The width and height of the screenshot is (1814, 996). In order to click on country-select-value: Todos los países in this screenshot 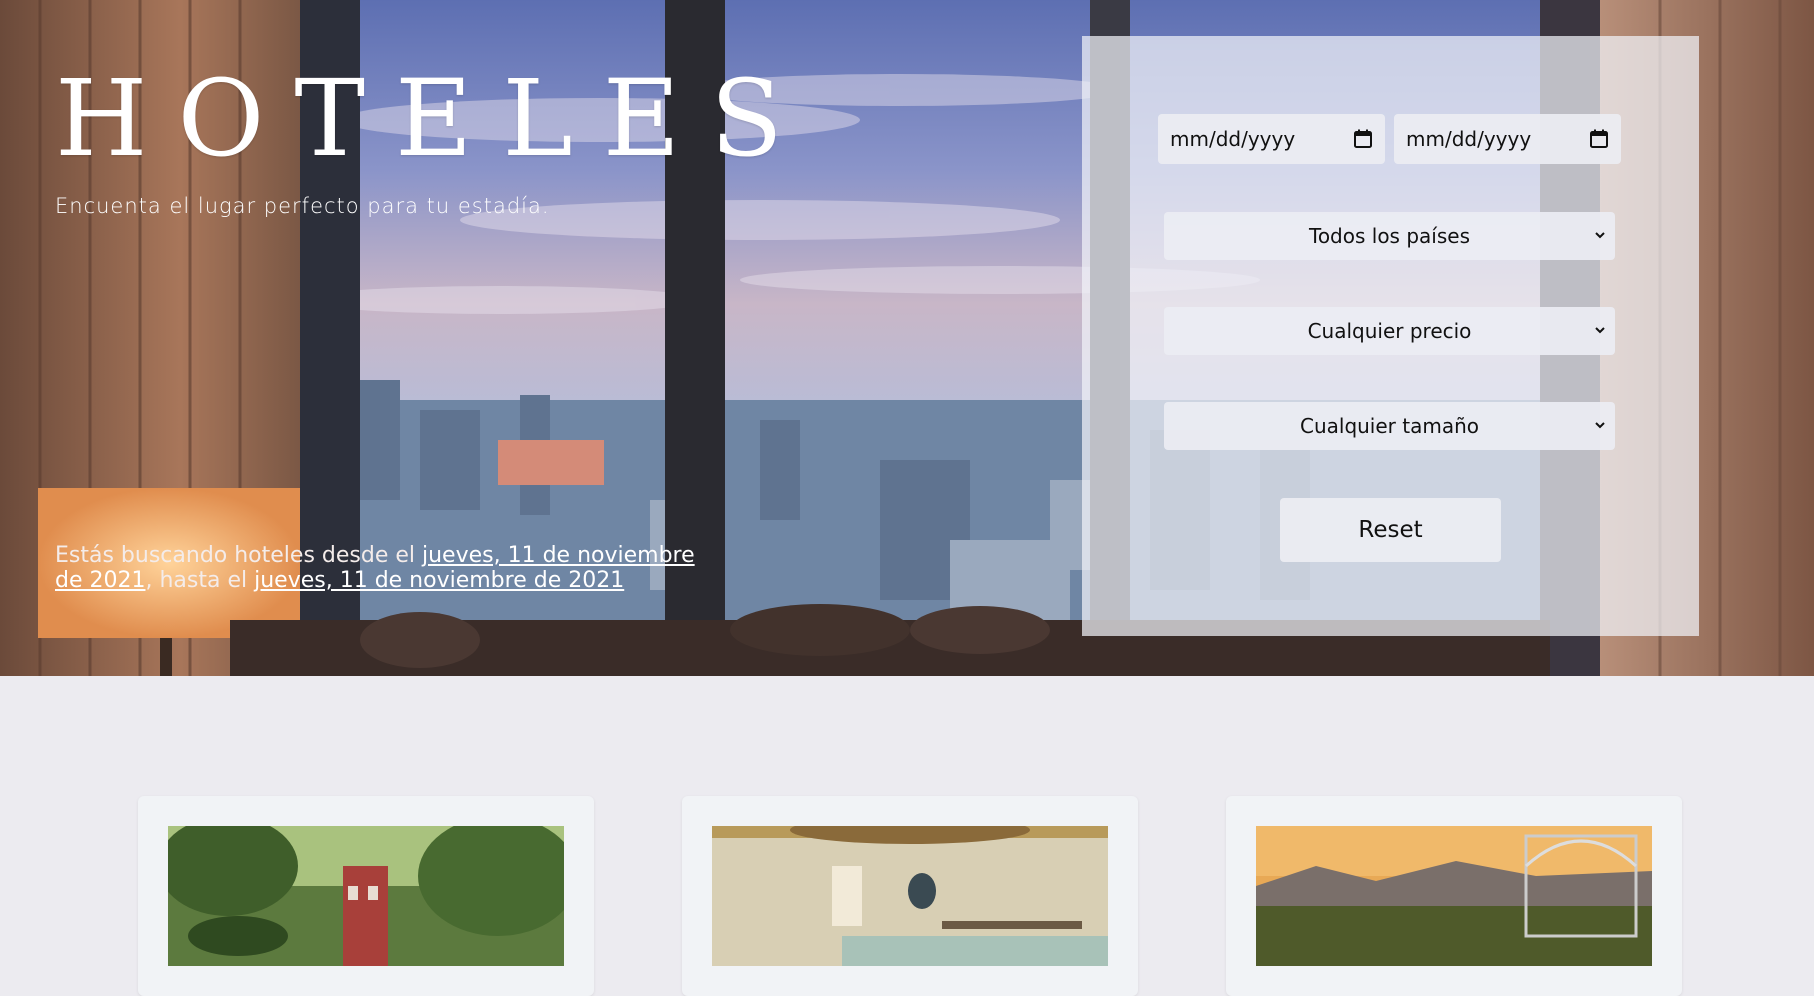, I will do `click(1389, 236)`.